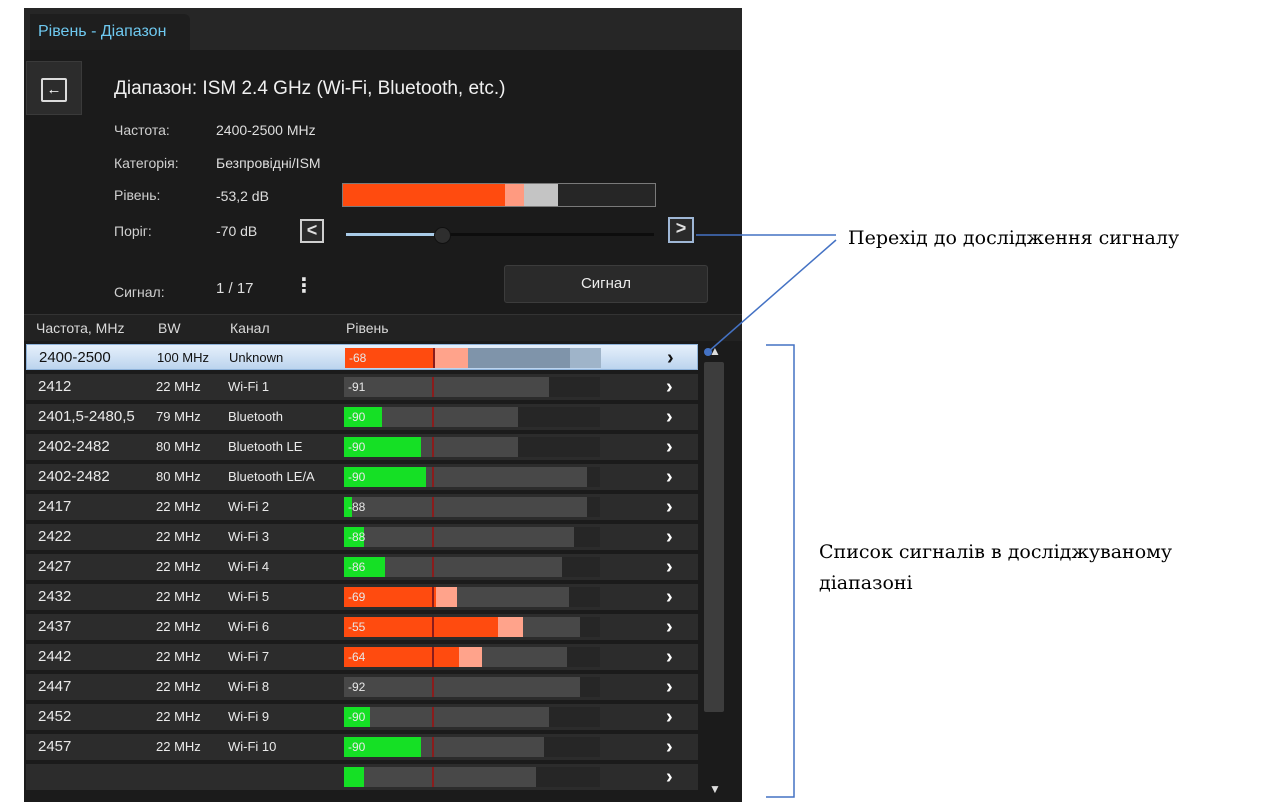  What do you see at coordinates (772, 296) in the screenshot?
I see `callout-line-row` at bounding box center [772, 296].